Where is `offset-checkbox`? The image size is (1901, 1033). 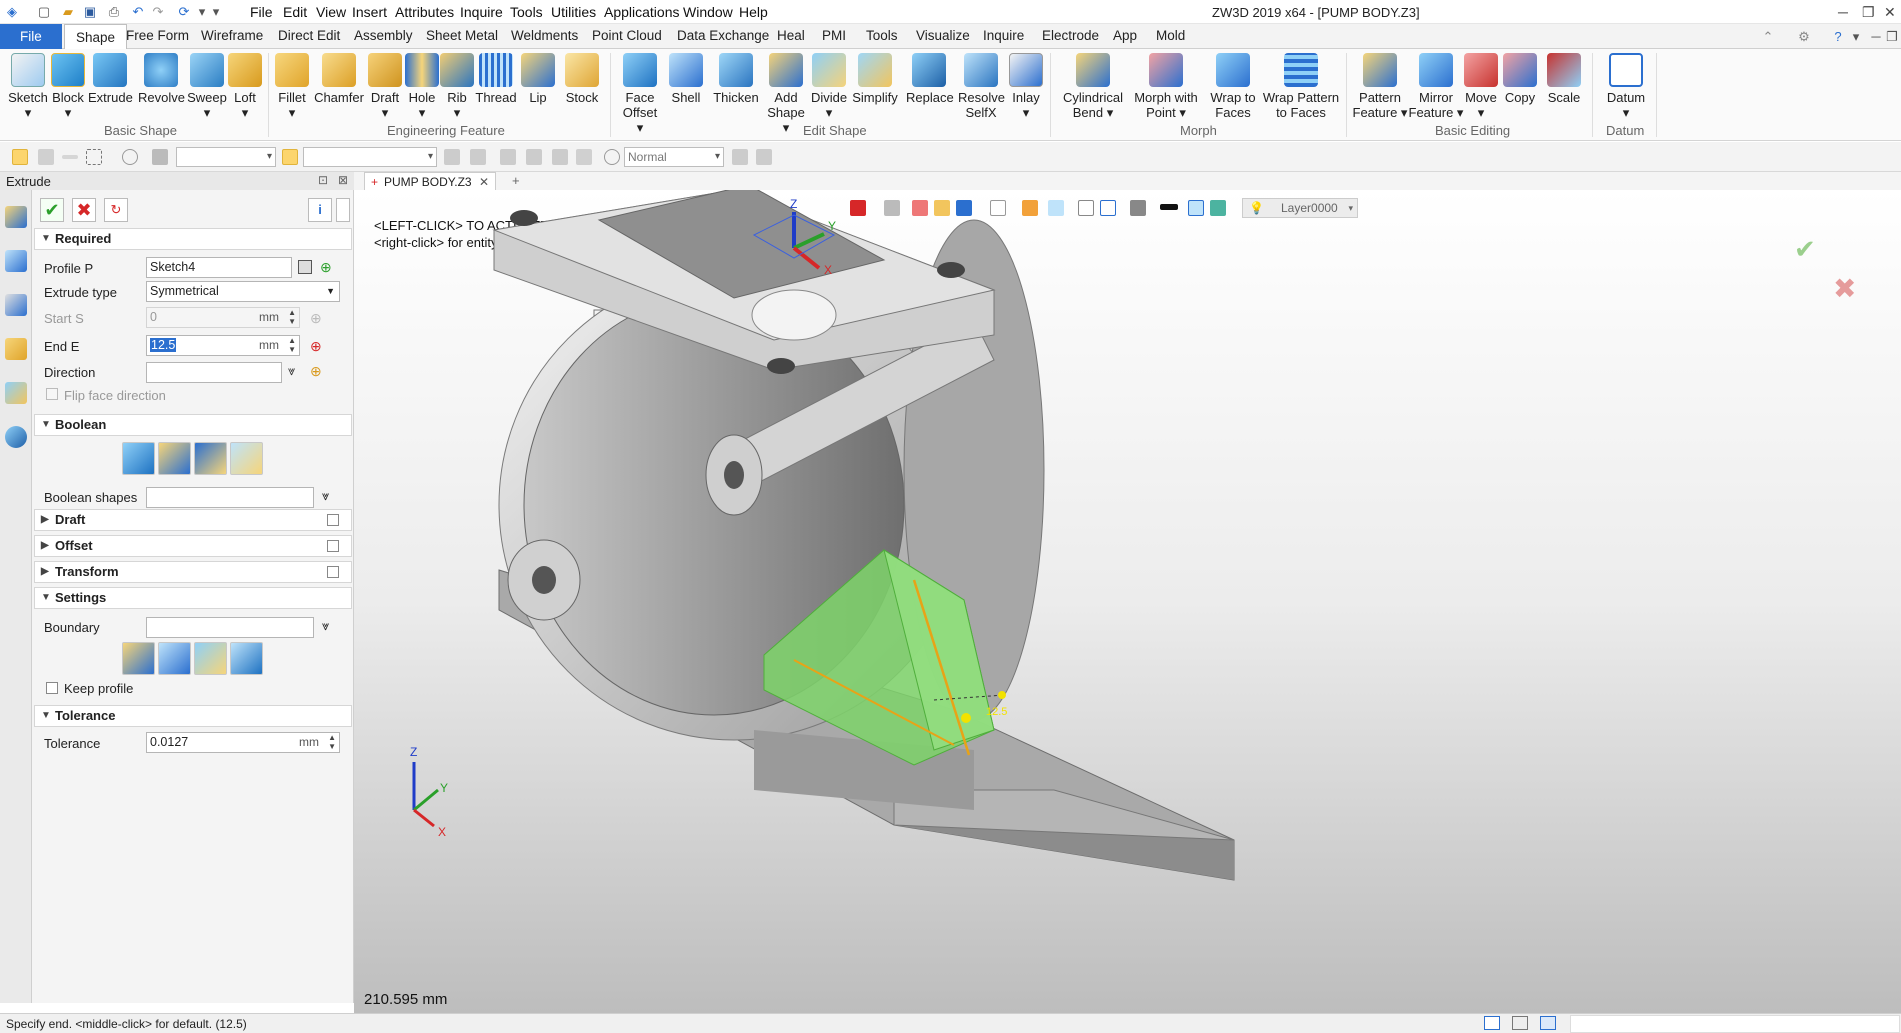 offset-checkbox is located at coordinates (333, 546).